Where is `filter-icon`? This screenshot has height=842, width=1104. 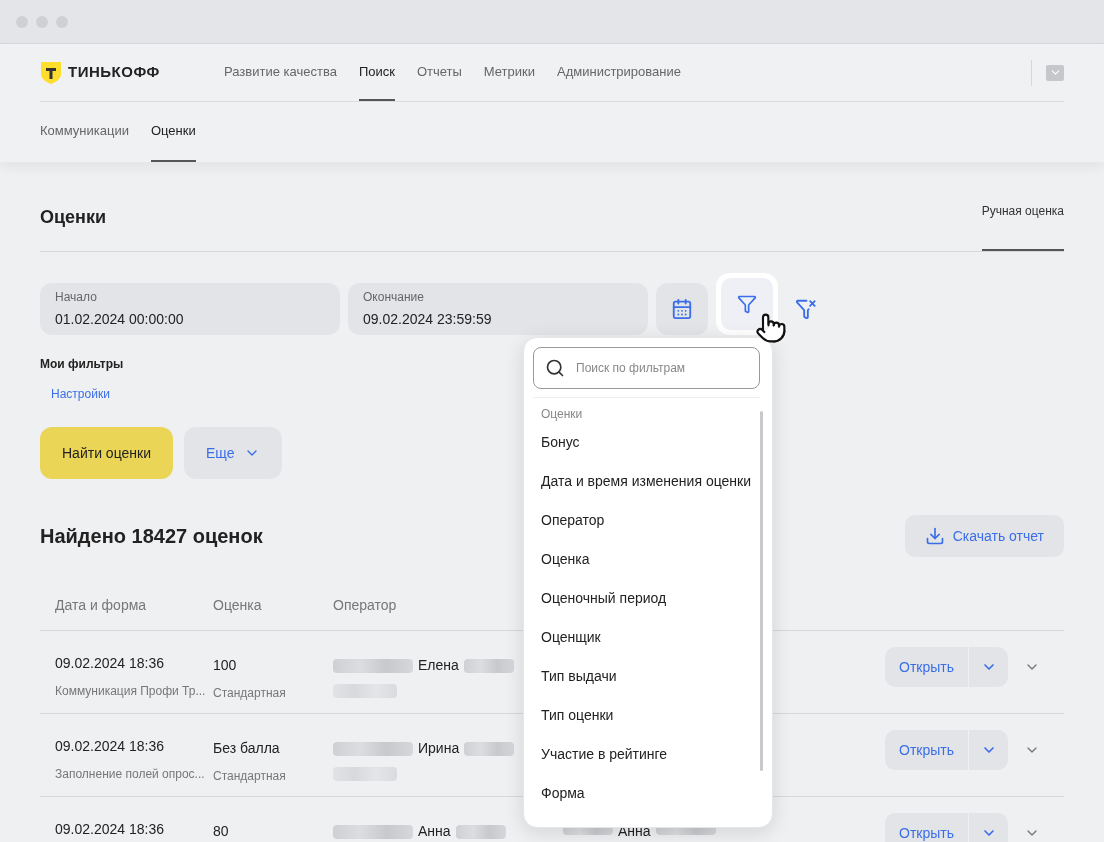
filter-icon is located at coordinates (747, 304).